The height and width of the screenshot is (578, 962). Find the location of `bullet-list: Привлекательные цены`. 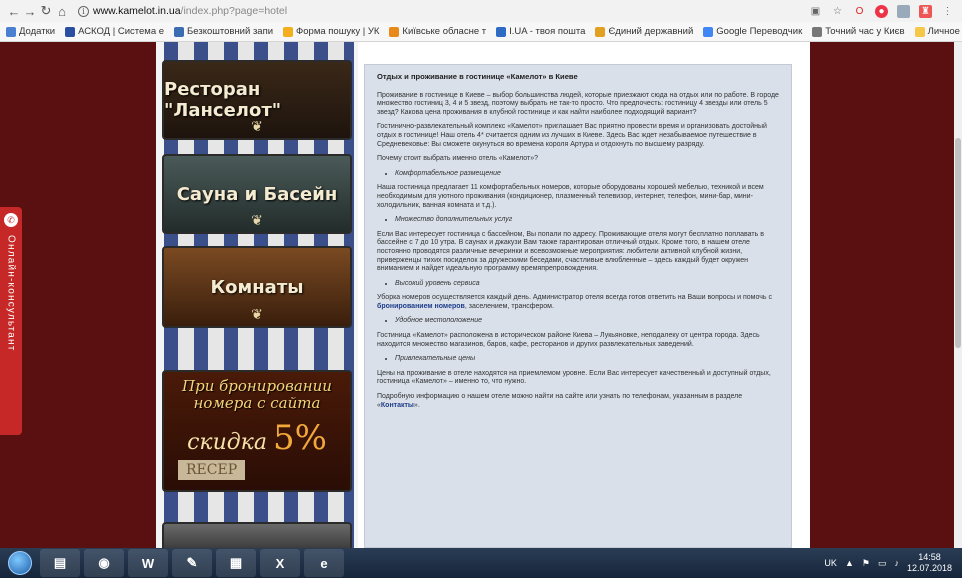

bullet-list: Привлекательные цены is located at coordinates (587, 359).